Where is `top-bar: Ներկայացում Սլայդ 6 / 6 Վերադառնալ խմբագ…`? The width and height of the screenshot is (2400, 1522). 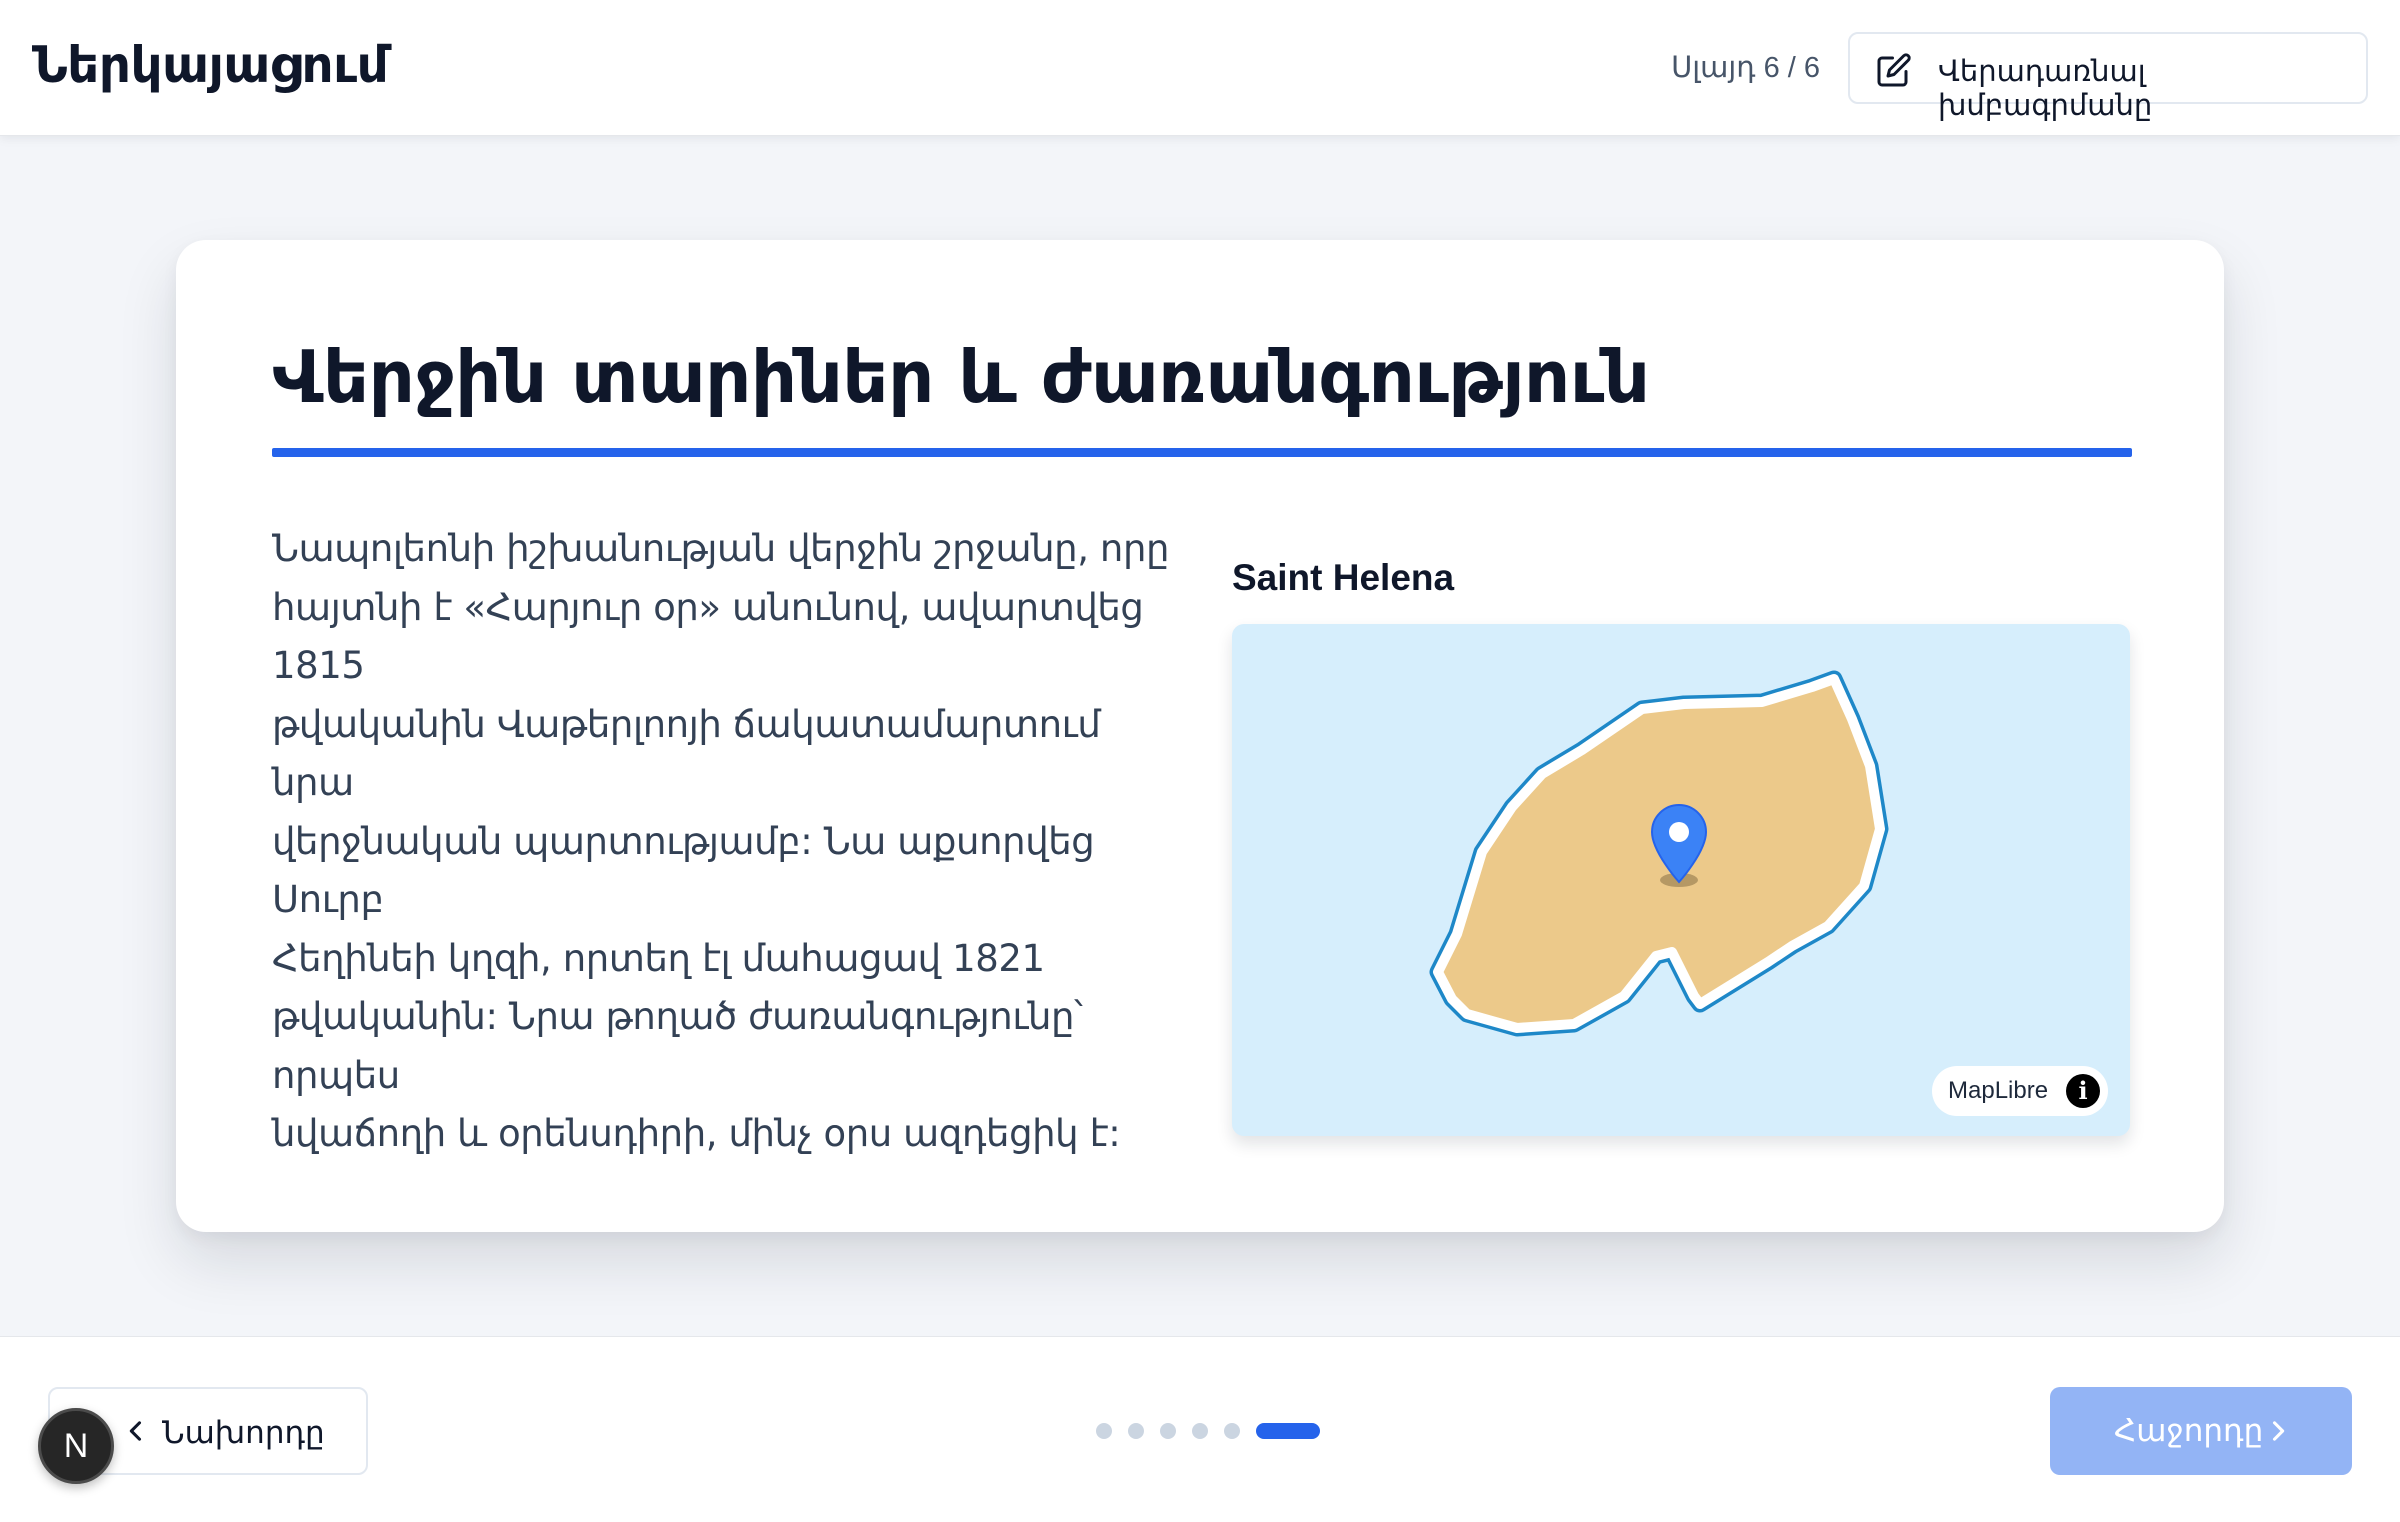 top-bar: Ներկայացում Սլայդ 6 / 6 Վերադառնալ խմբագ… is located at coordinates (1200, 68).